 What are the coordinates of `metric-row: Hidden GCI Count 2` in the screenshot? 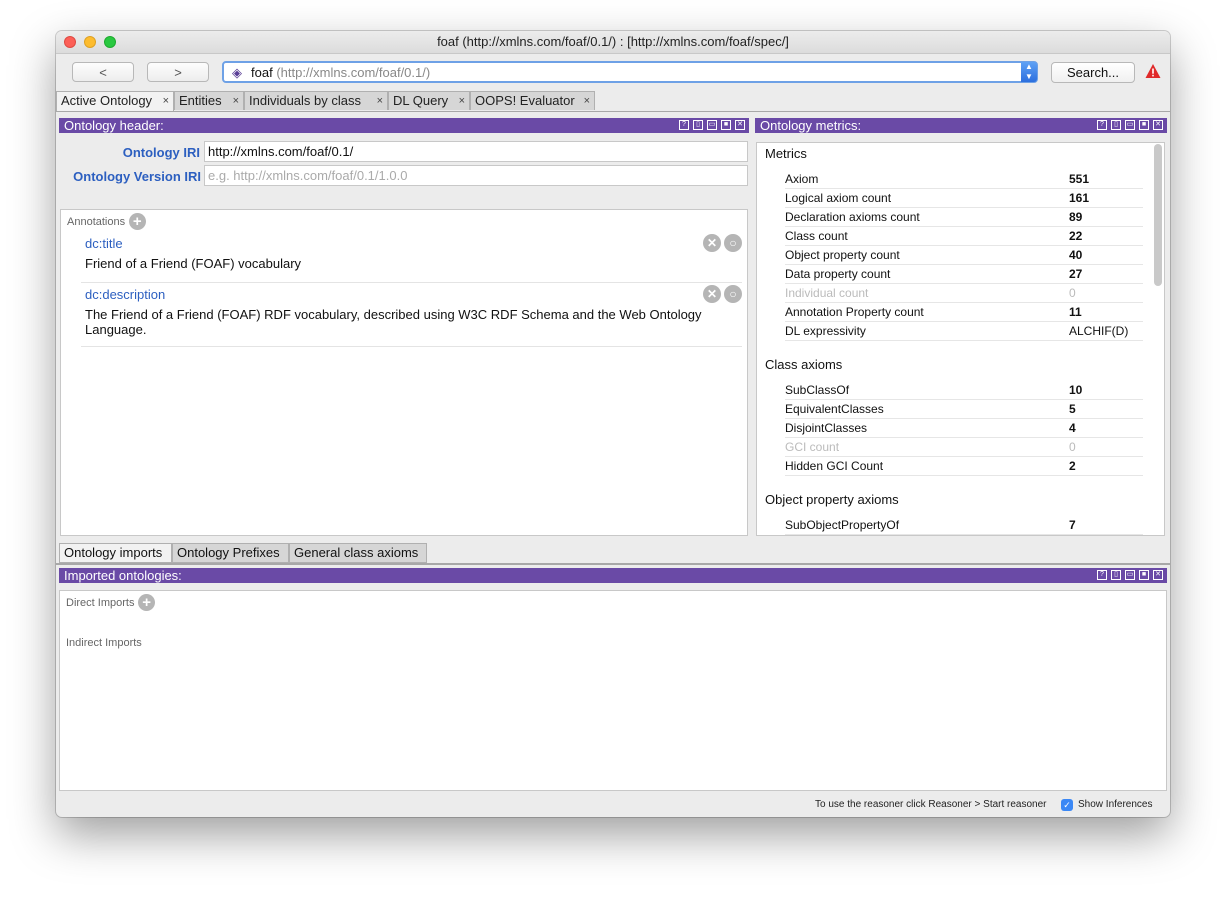 It's located at (964, 466).